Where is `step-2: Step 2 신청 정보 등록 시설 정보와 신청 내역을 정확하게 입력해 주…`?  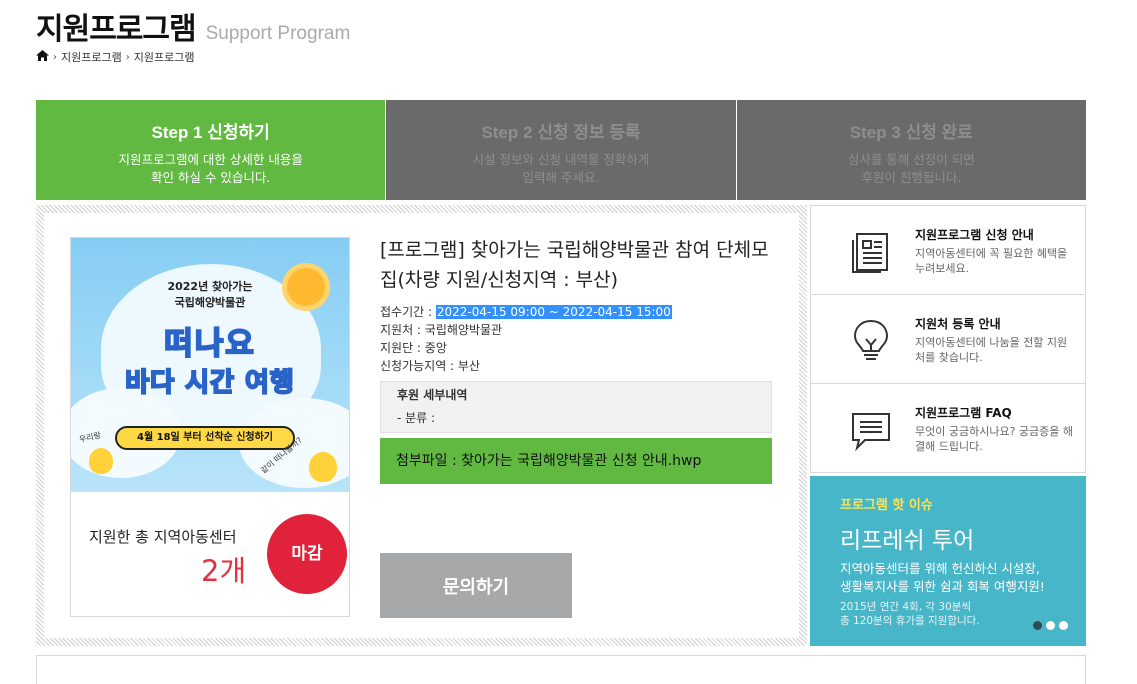
step-2: Step 2 신청 정보 등록 시설 정보와 신청 내역을 정확하게 입력해 주… is located at coordinates (561, 150).